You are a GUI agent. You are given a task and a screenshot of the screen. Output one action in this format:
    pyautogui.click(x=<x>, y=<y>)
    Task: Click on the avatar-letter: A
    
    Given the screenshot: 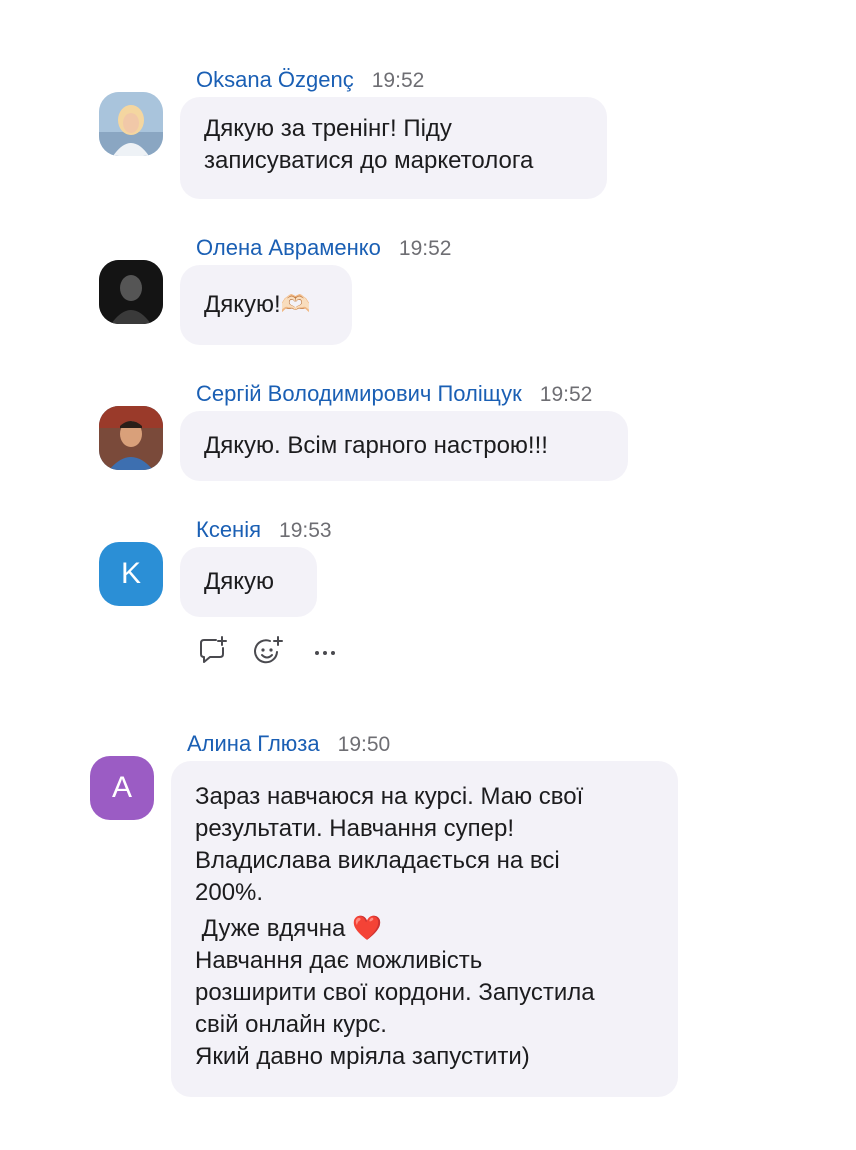 What is the action you would take?
    pyautogui.click(x=121, y=787)
    